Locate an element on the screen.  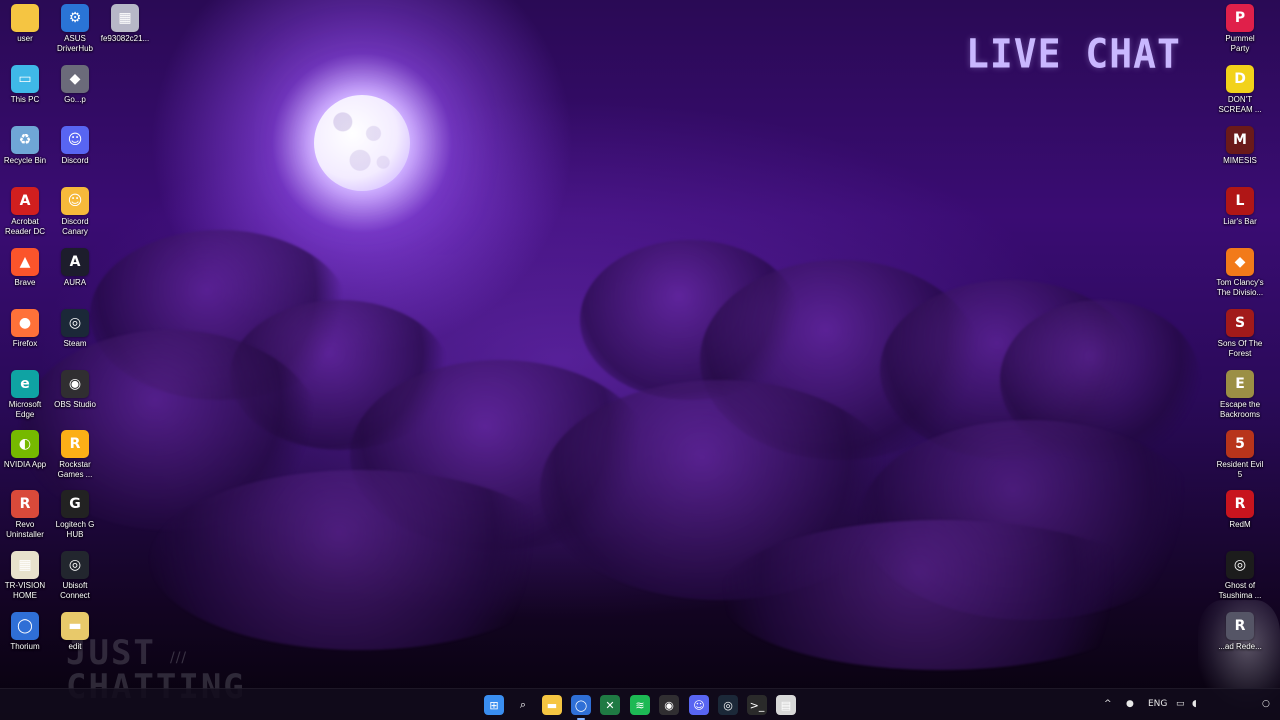
firefox-icon: ● is located at coordinates (25, 323).